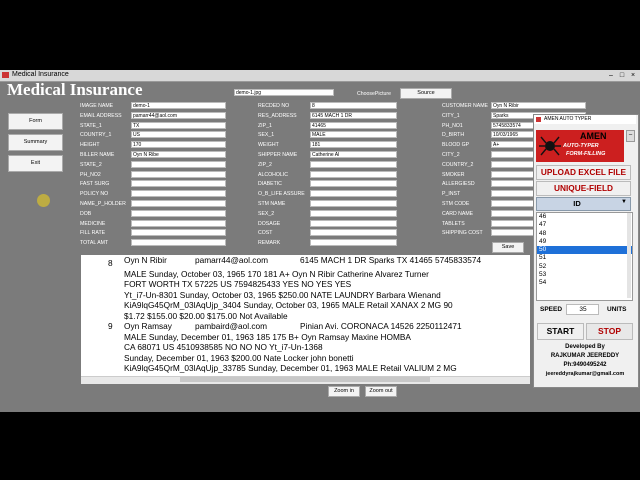  Describe the element at coordinates (43, 200) in the screenshot. I see `mouse-cursor-highlight` at that location.